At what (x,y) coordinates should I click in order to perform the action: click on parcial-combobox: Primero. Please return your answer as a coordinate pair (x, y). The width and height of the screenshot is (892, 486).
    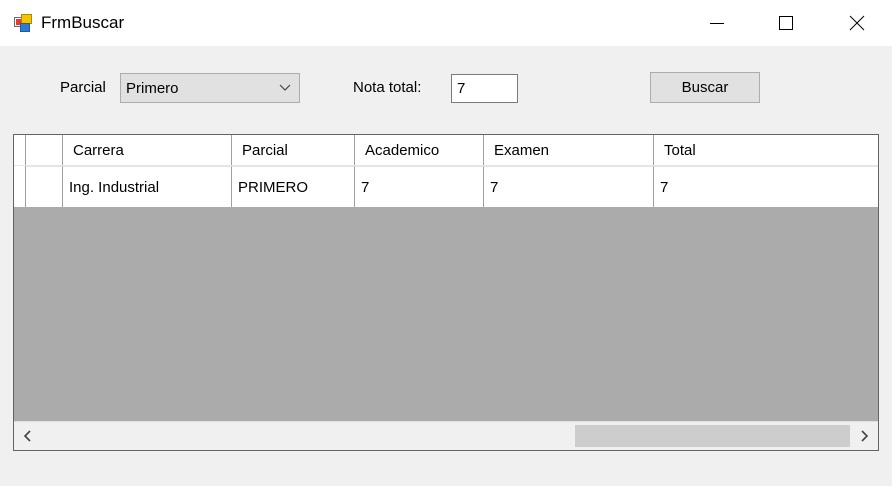
    Looking at the image, I should click on (210, 88).